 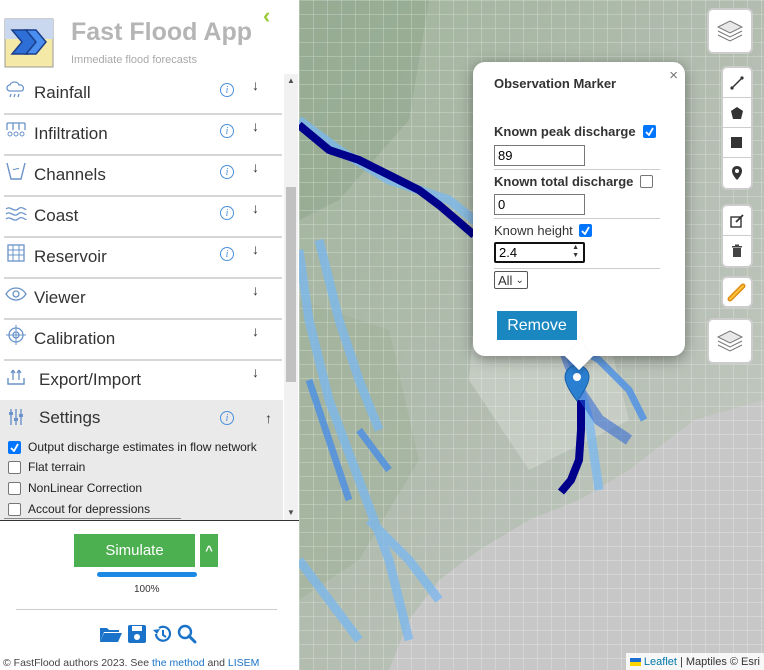 I want to click on peak-discharge-checkbox, so click(x=649, y=131).